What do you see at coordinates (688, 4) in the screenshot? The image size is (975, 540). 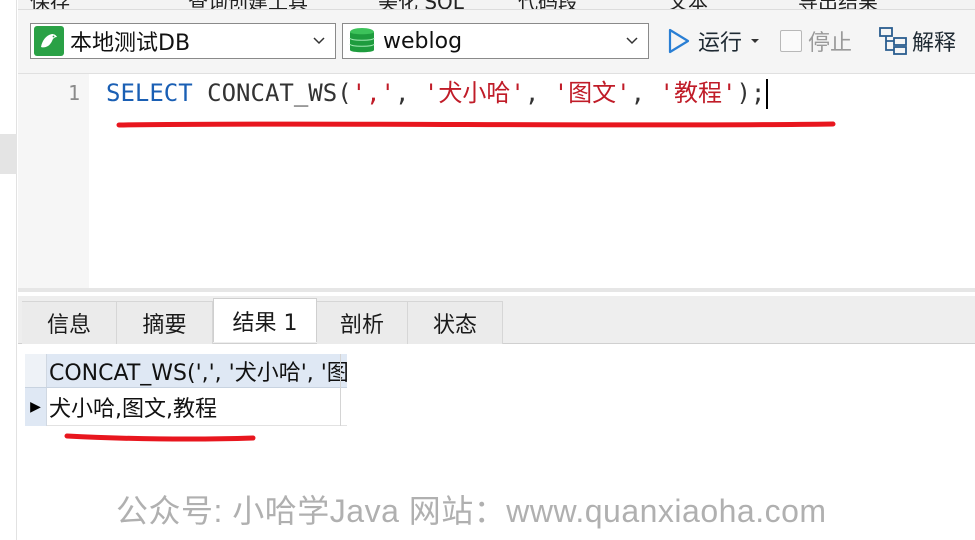 I see `ghost-item-text: 文本` at bounding box center [688, 4].